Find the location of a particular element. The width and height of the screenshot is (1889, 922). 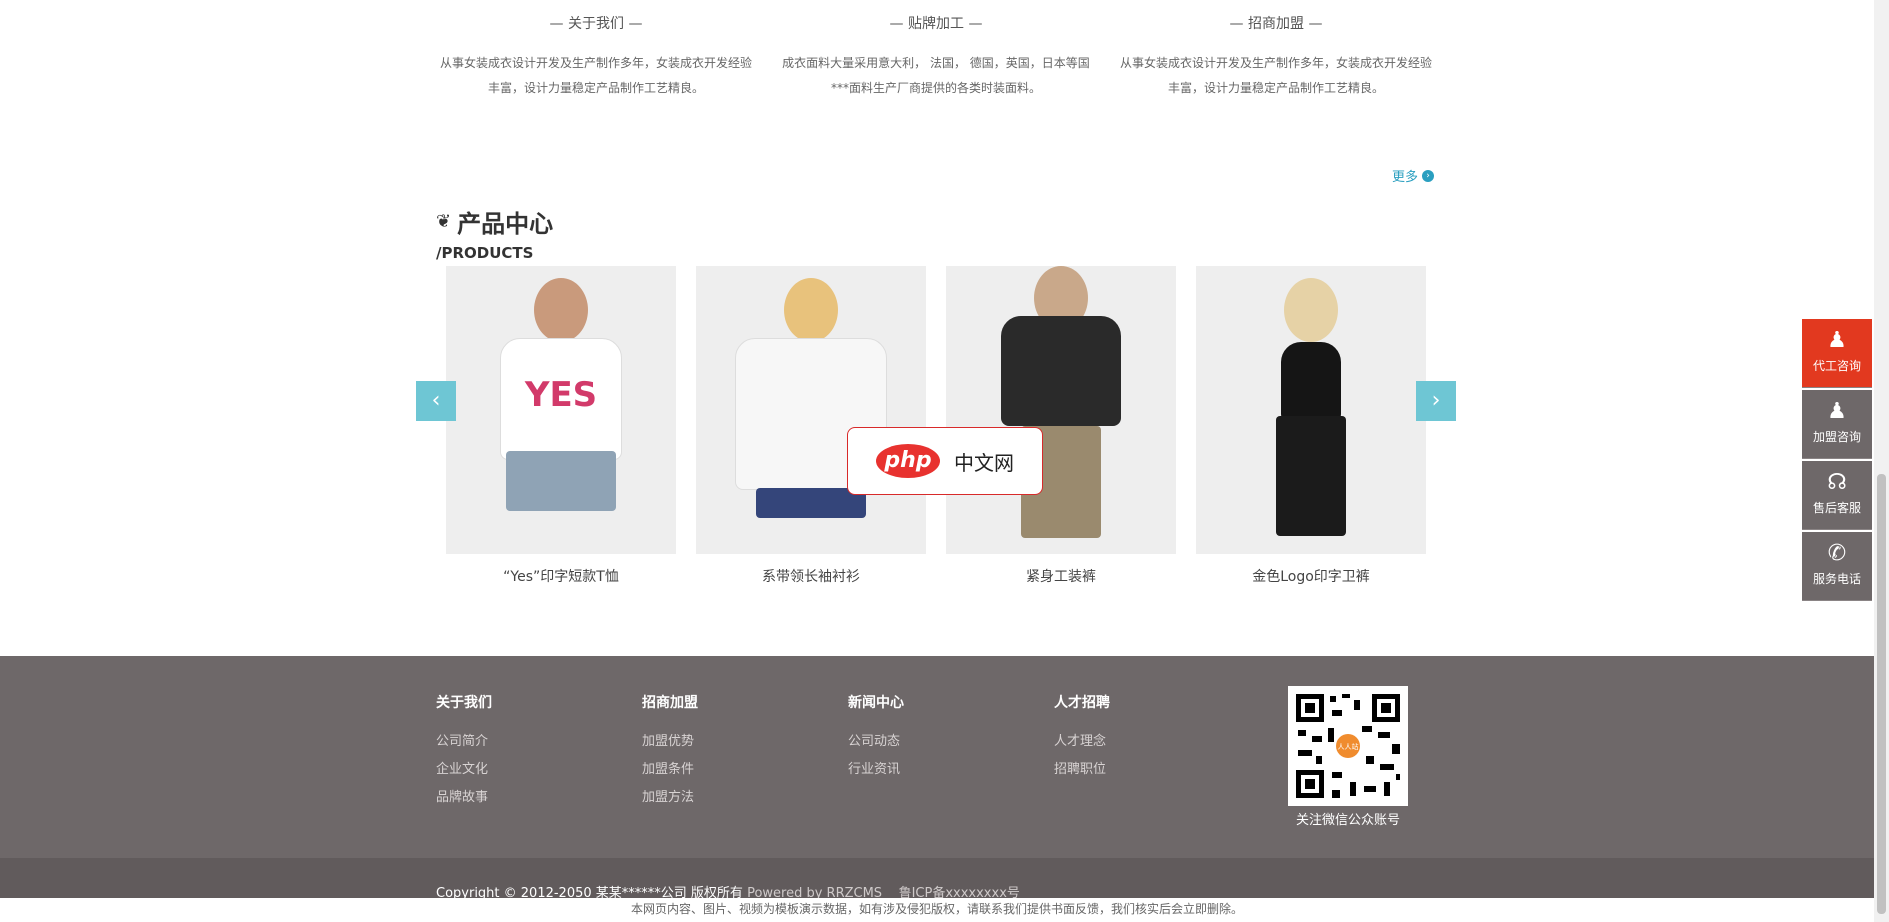

php-watermark: php 中文网 is located at coordinates (945, 461).